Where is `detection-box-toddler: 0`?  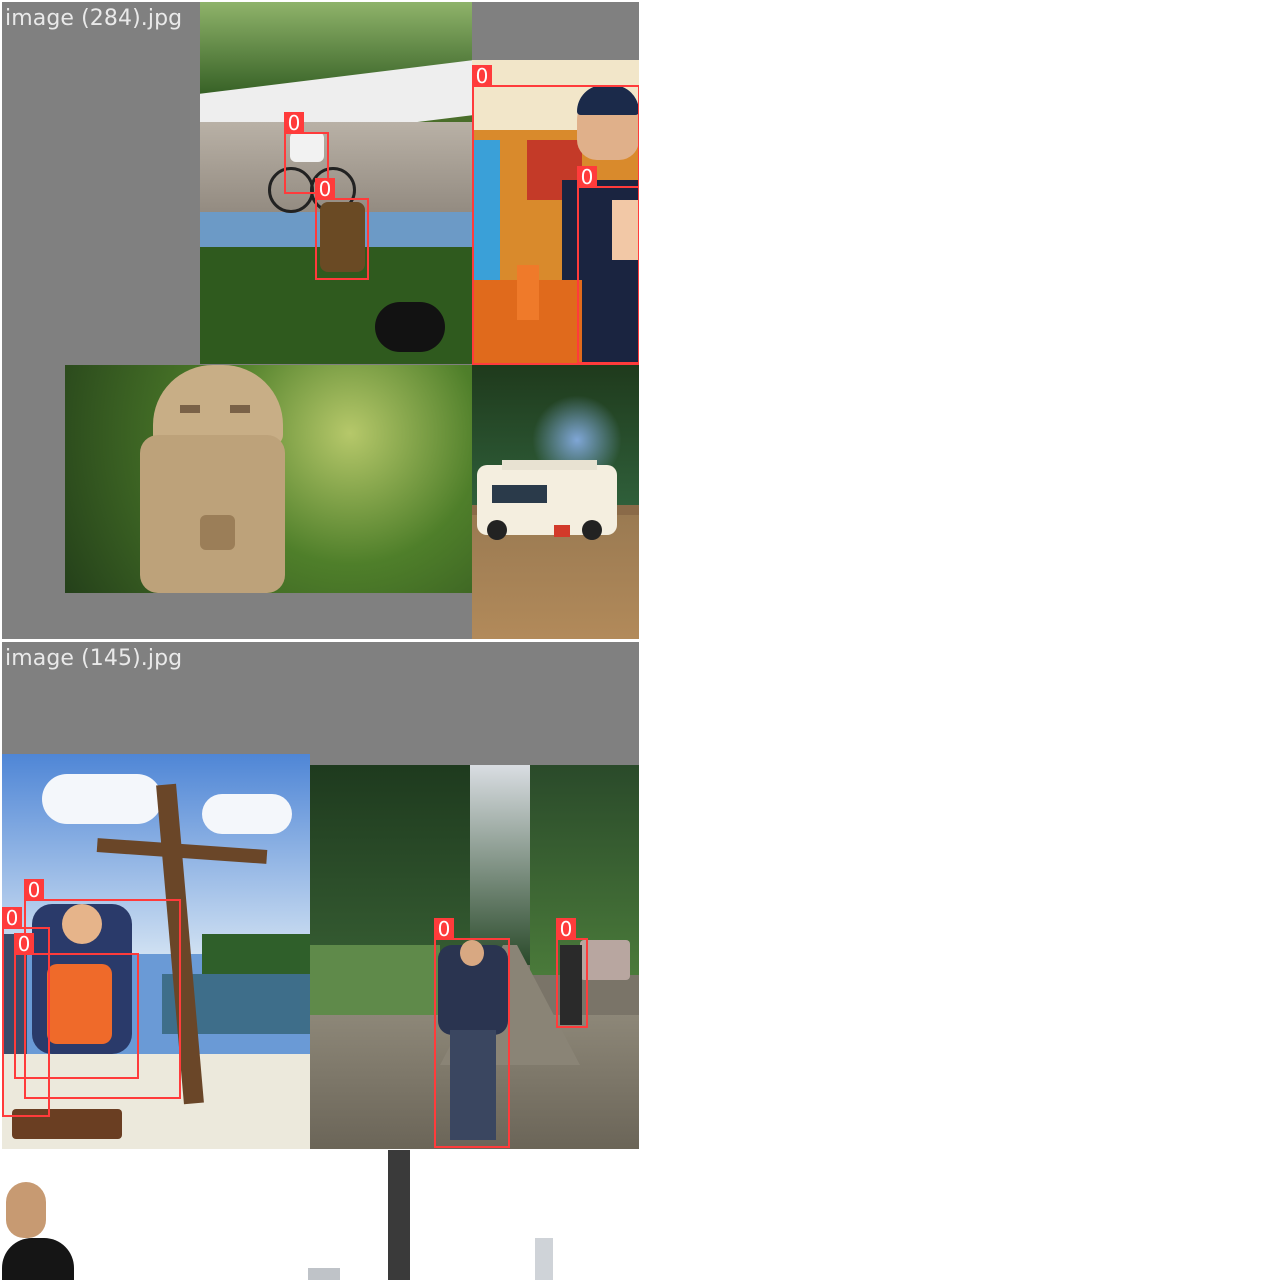
detection-box-toddler: 0 is located at coordinates (76, 1006).